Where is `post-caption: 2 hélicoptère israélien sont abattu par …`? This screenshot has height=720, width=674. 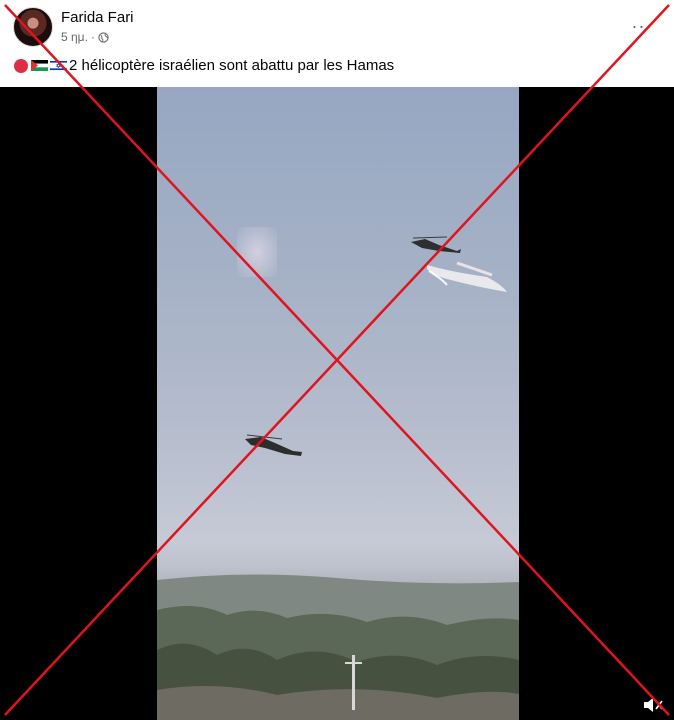
post-caption: 2 hélicoptère israélien sont abattu par … is located at coordinates (204, 65).